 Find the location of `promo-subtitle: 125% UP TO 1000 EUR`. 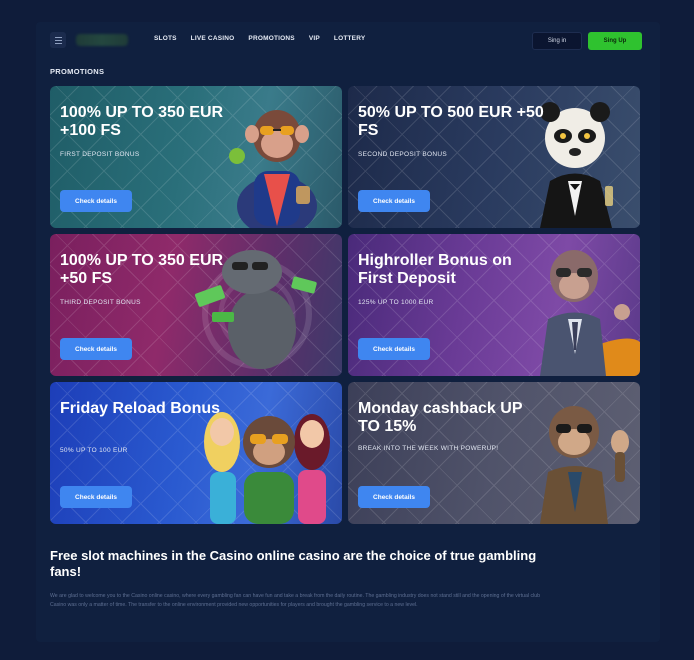

promo-subtitle: 125% UP TO 1000 EUR is located at coordinates (396, 302).